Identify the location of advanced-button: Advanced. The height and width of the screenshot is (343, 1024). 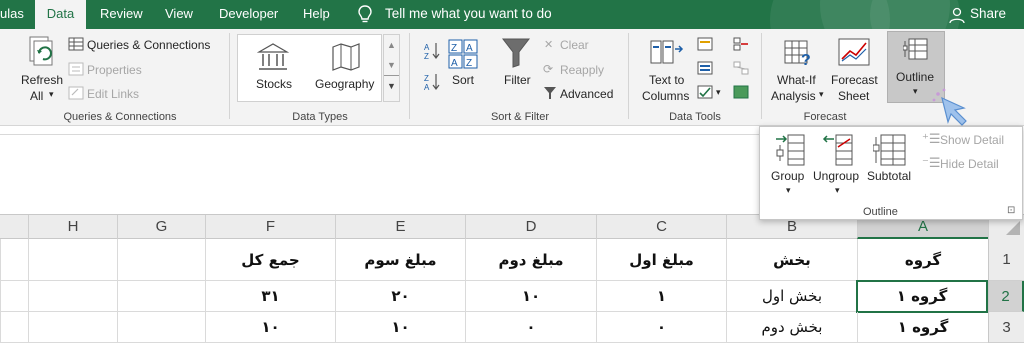
(586, 94).